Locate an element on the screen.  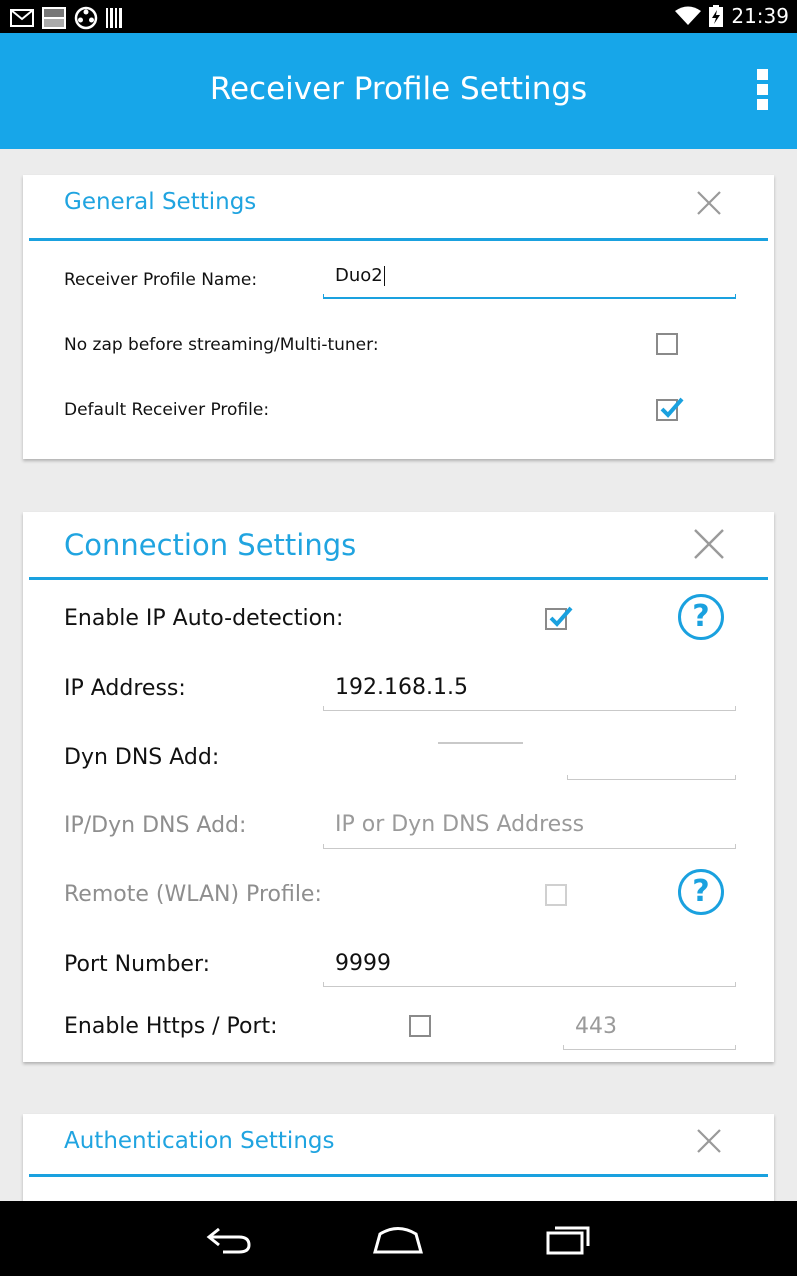
dyn-dns-dropdown is located at coordinates (480, 743).